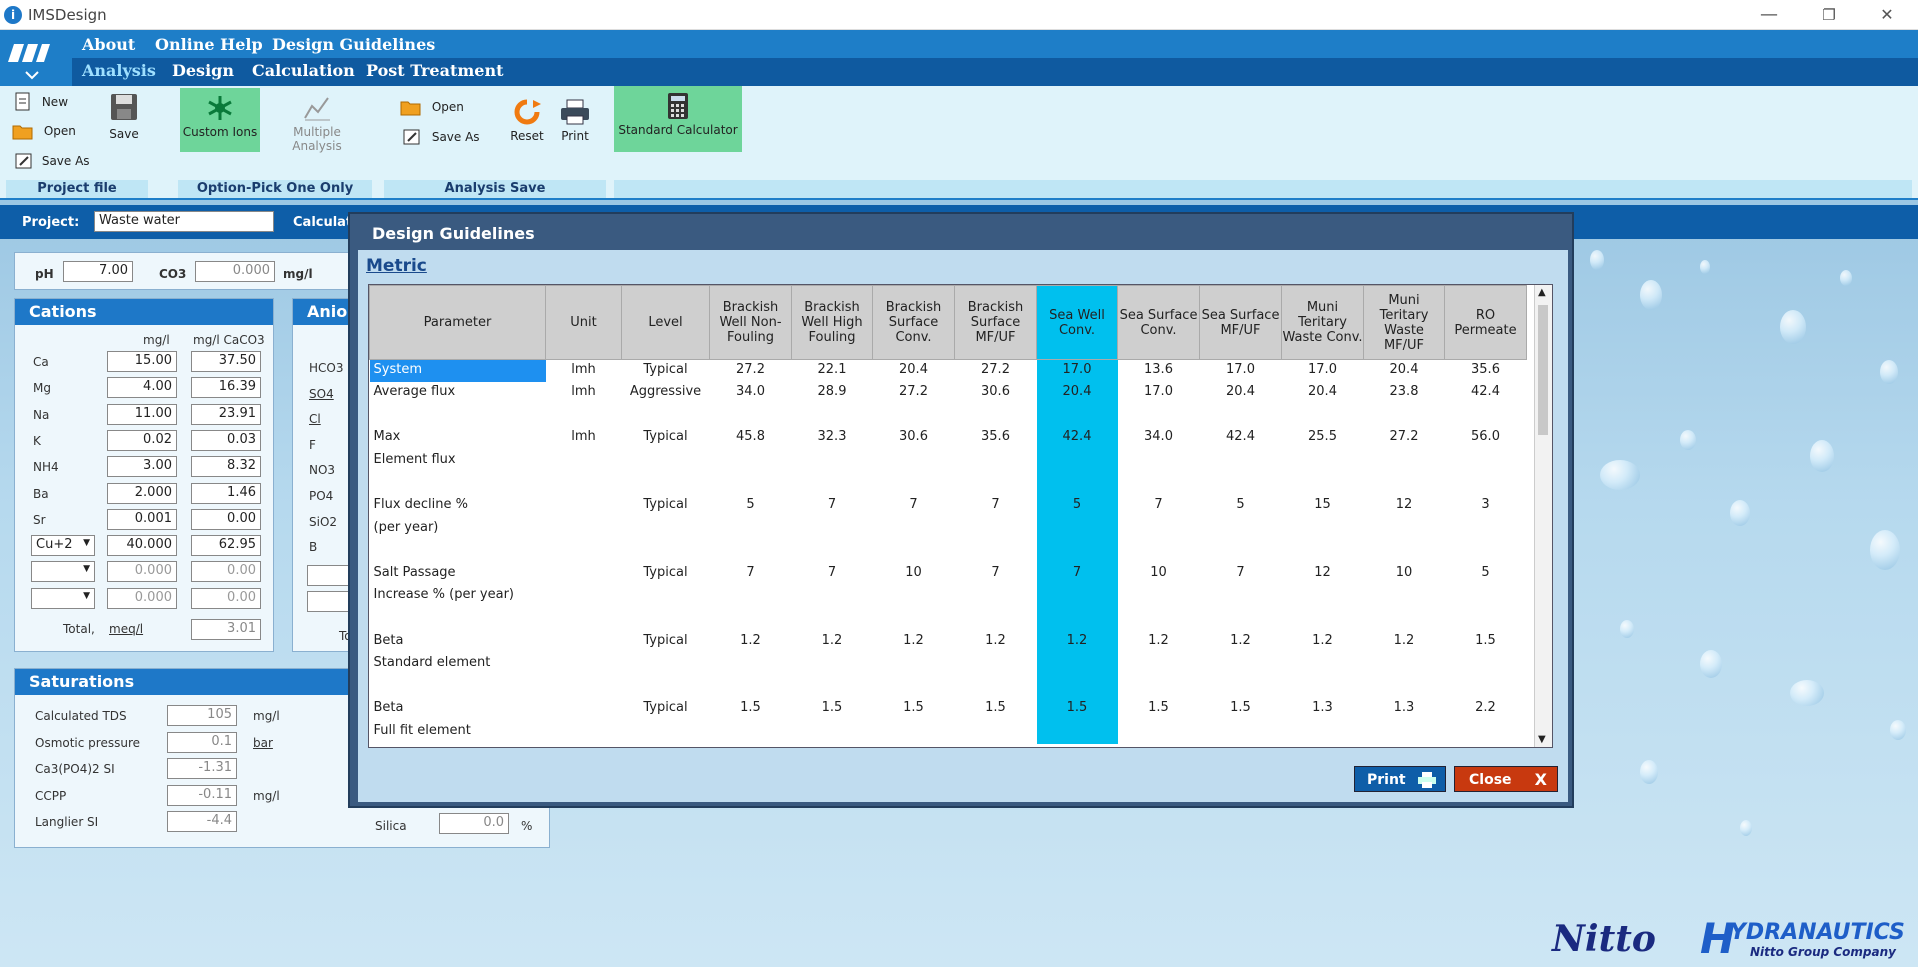 This screenshot has height=967, width=1918. Describe the element at coordinates (948, 461) in the screenshot. I see `table-row: Element flux` at that location.